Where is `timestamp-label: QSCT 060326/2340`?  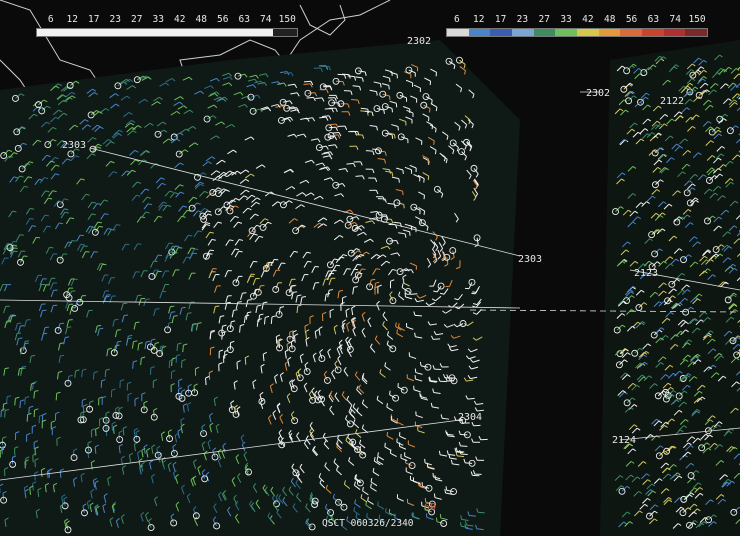 timestamp-label: QSCT 060326/2340 is located at coordinates (368, 523).